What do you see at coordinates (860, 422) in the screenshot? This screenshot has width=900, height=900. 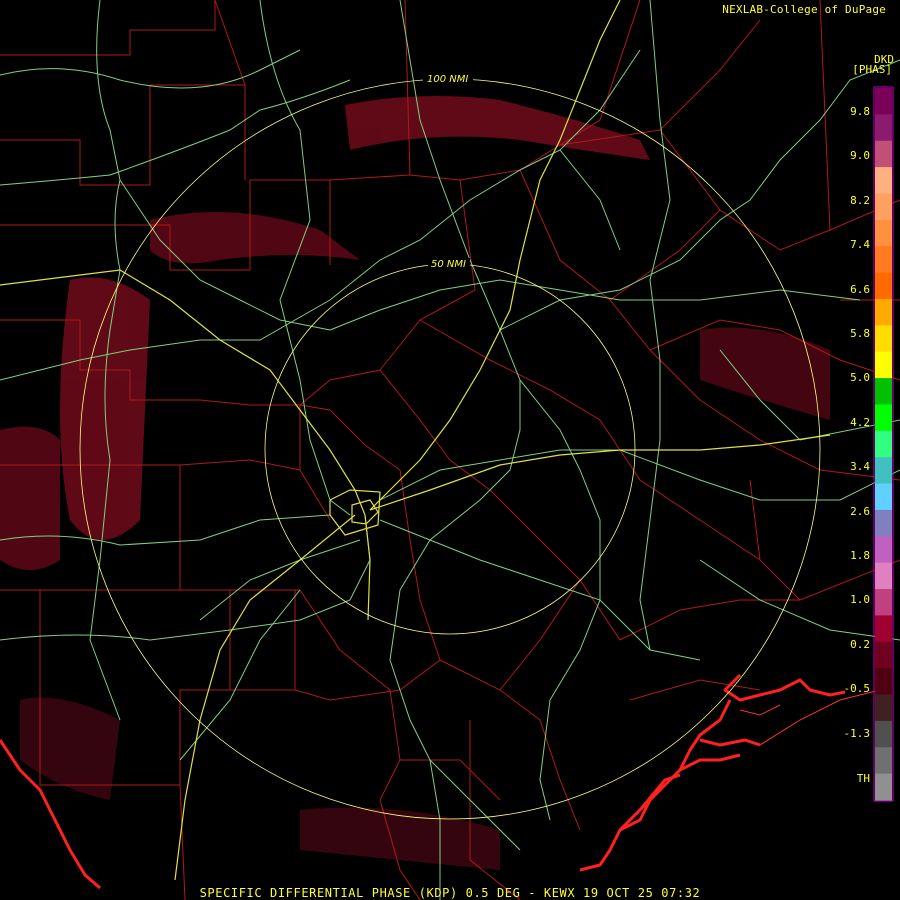 I see `legend-tick-label: 4.2` at bounding box center [860, 422].